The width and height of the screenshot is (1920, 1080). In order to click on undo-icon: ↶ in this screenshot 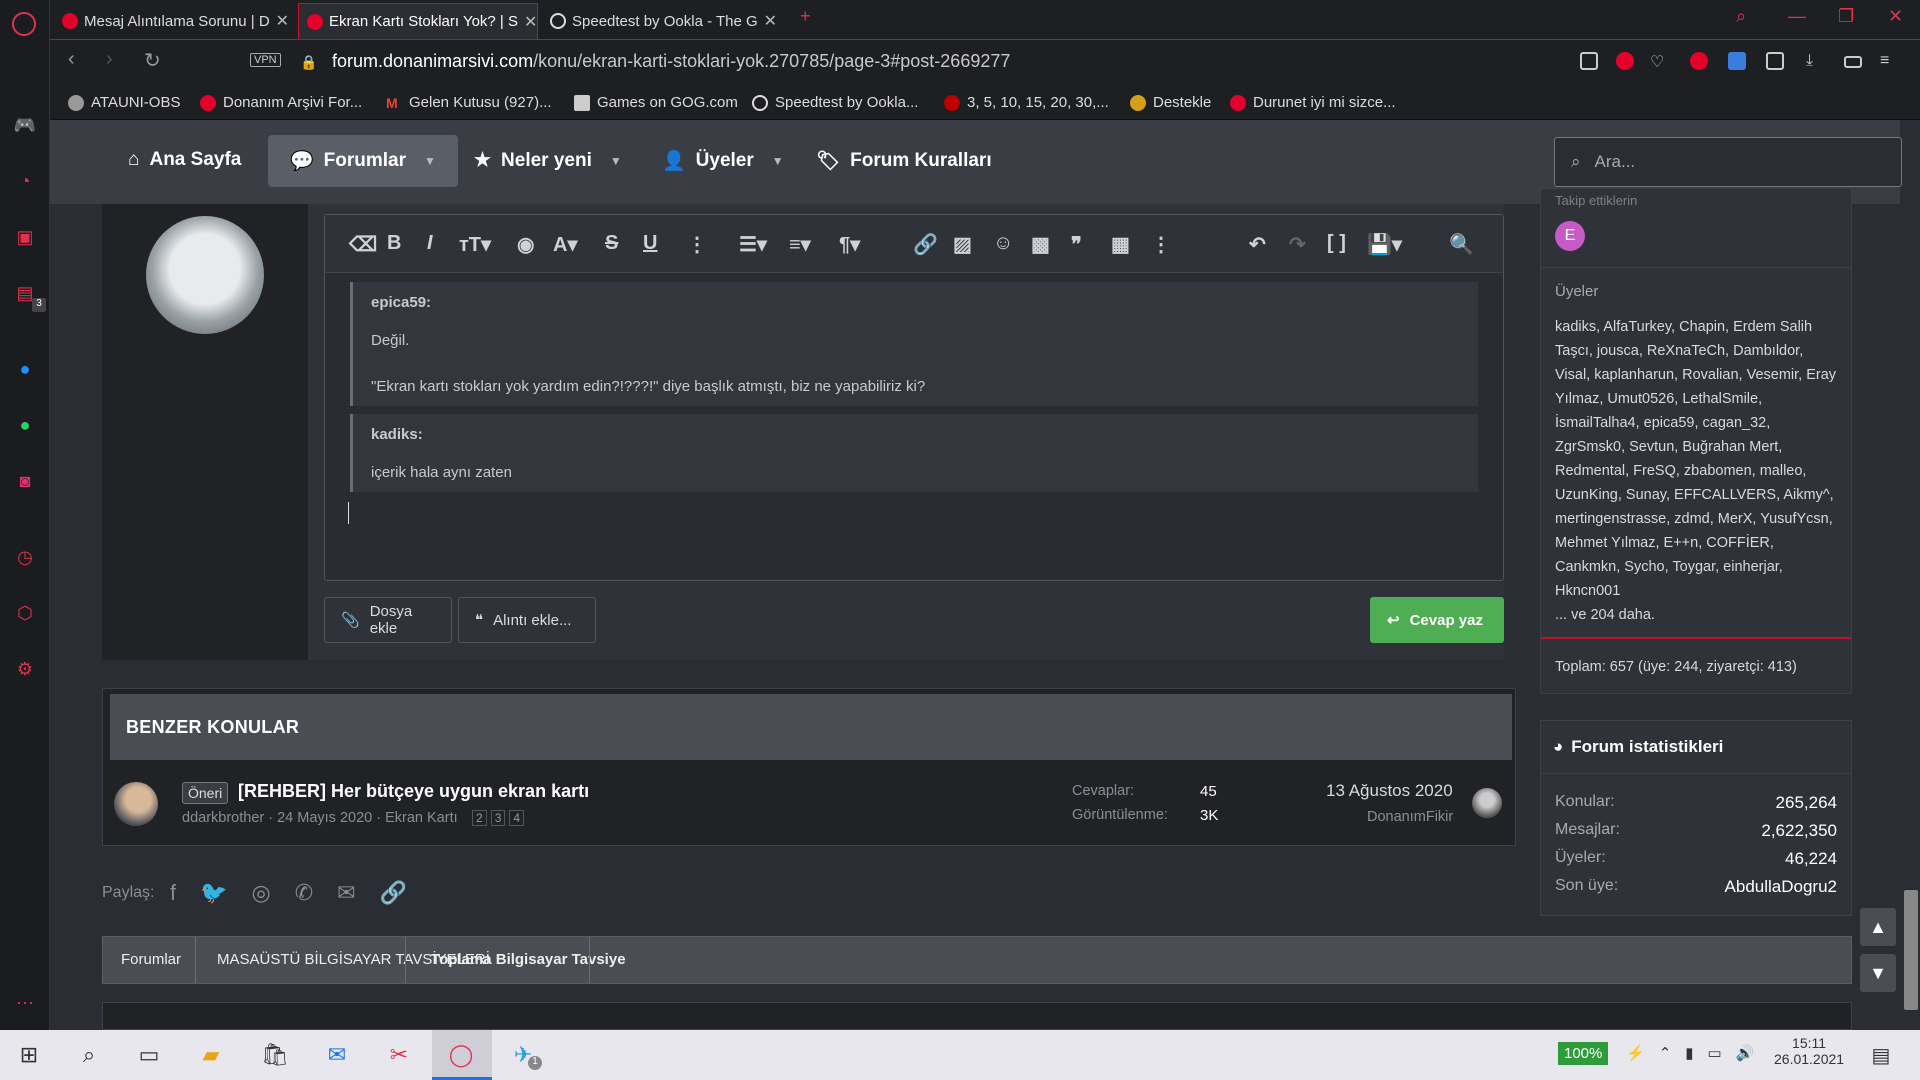, I will do `click(1257, 244)`.